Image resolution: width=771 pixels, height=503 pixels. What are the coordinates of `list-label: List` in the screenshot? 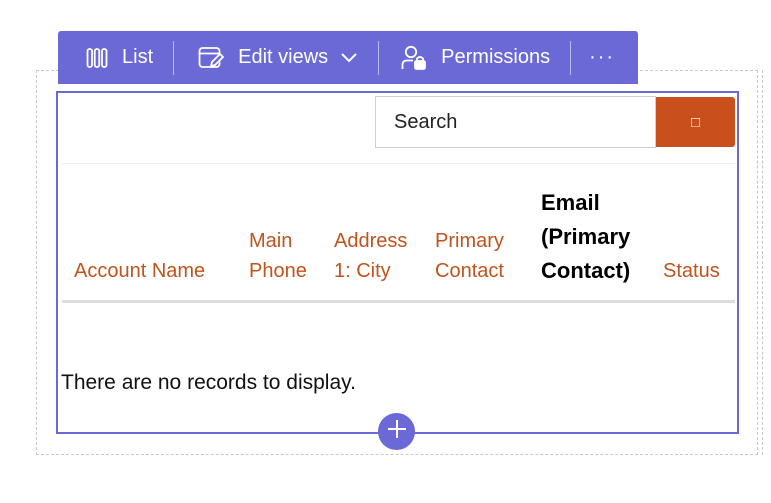 It's located at (138, 57).